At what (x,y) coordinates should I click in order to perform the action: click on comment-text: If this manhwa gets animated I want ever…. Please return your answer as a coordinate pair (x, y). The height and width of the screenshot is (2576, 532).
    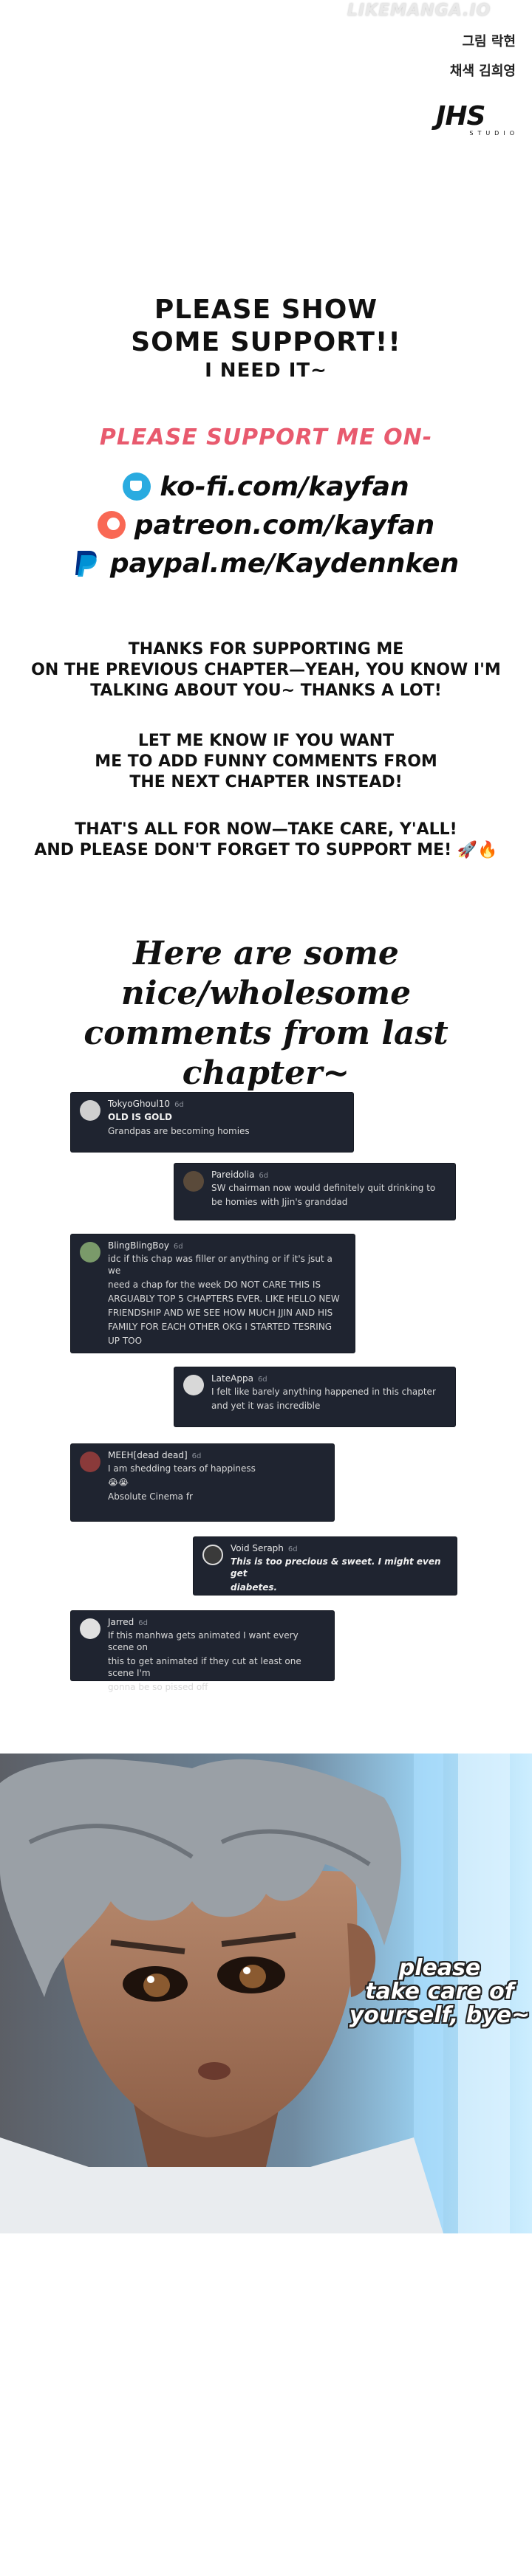
    Looking at the image, I should click on (204, 1641).